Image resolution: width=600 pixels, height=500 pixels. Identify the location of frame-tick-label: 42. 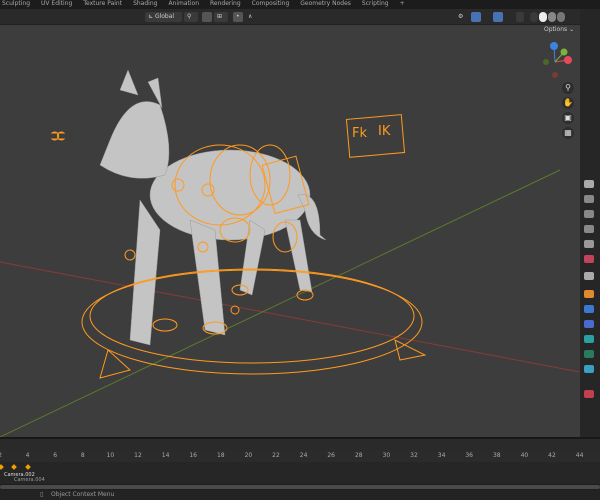
(552, 455).